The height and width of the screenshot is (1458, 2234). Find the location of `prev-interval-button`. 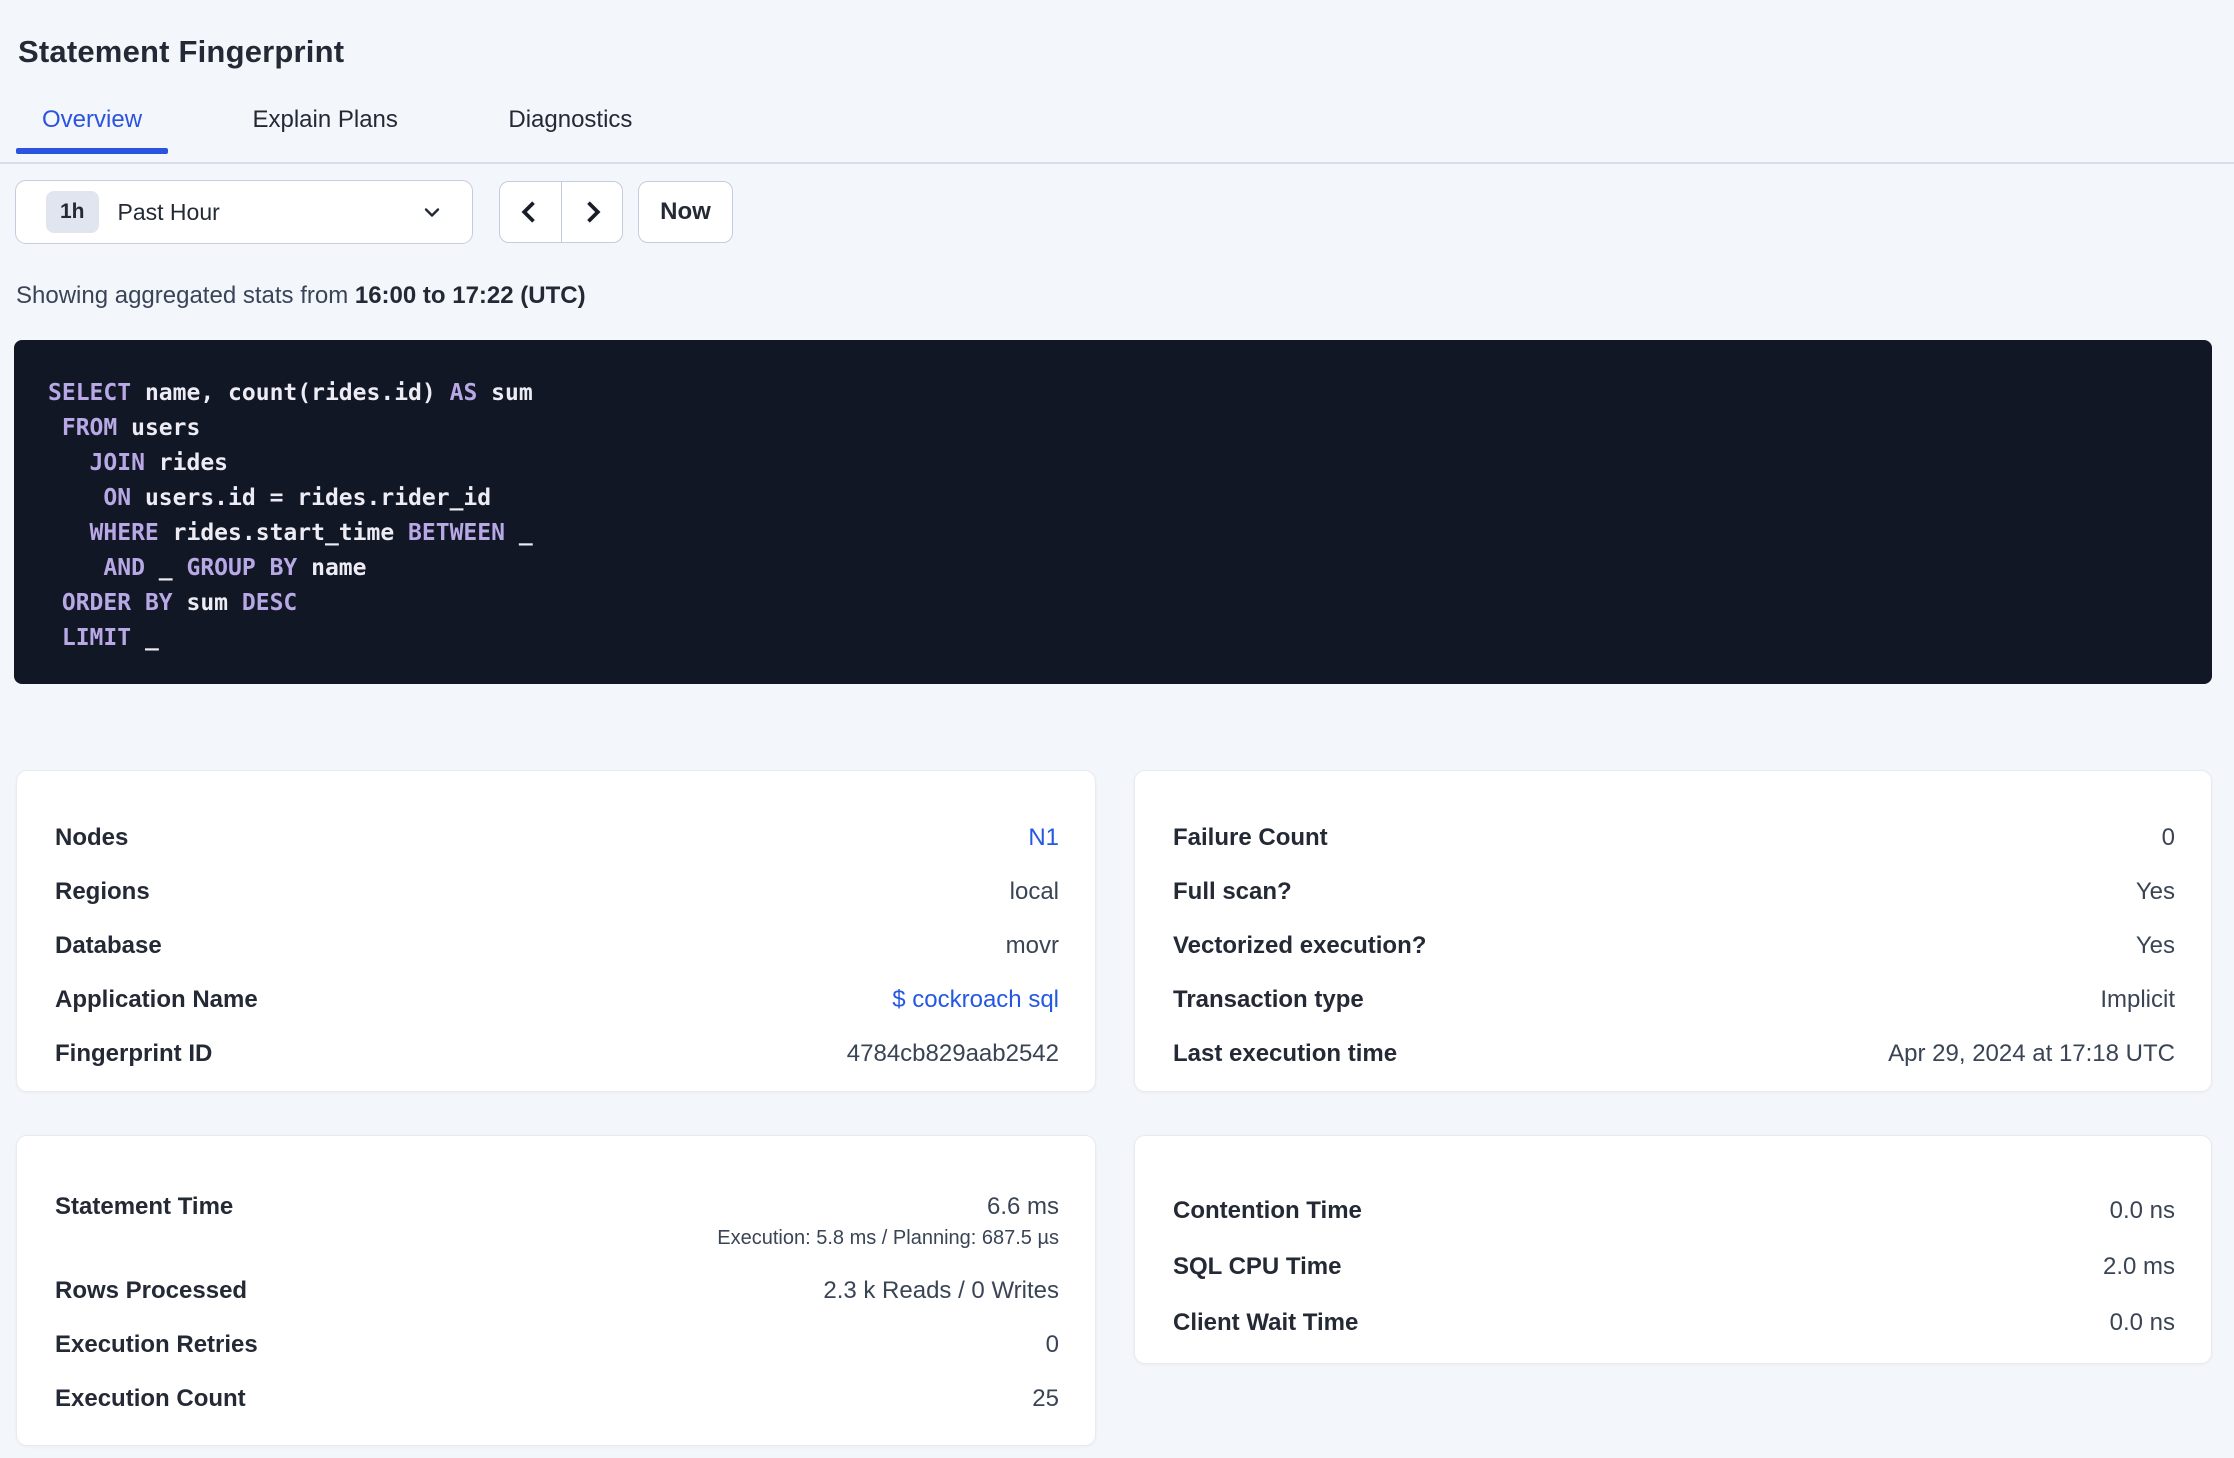

prev-interval-button is located at coordinates (531, 212).